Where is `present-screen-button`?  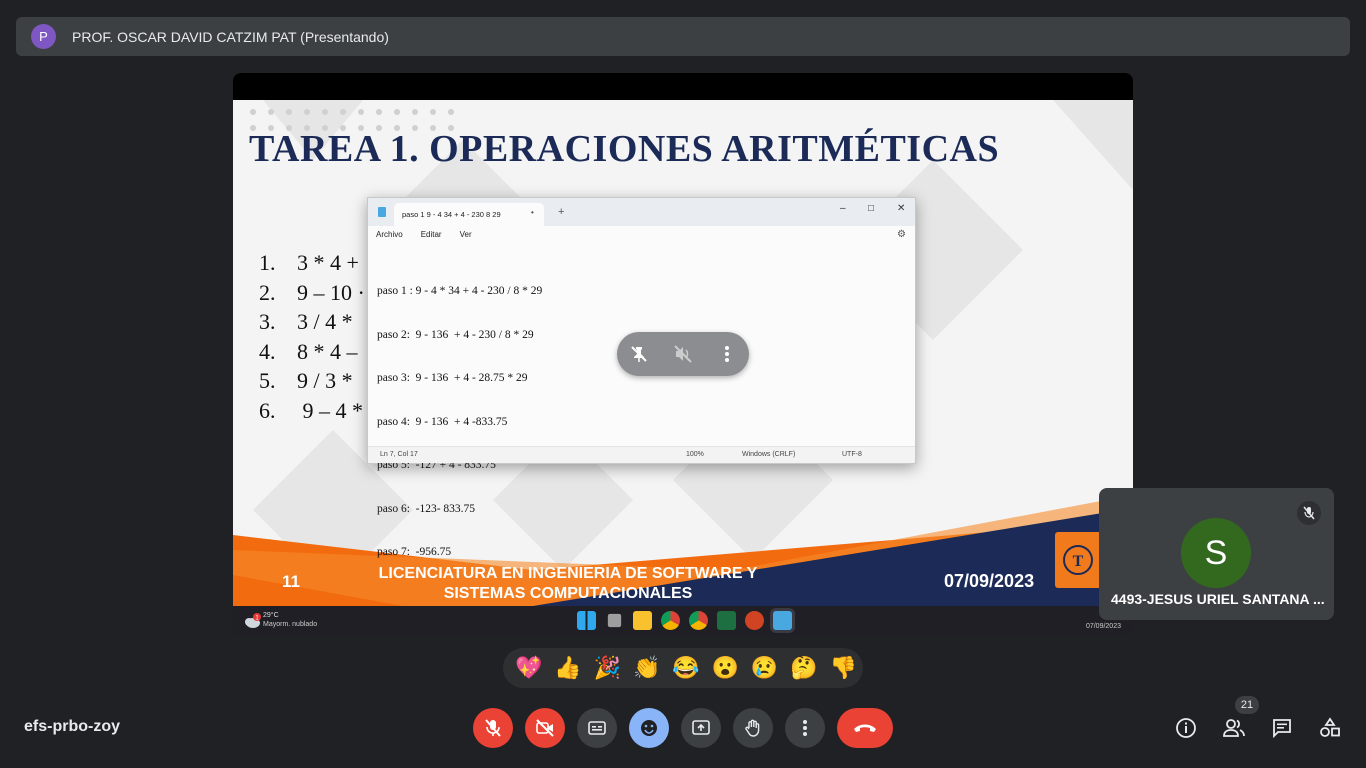
present-screen-button is located at coordinates (701, 728).